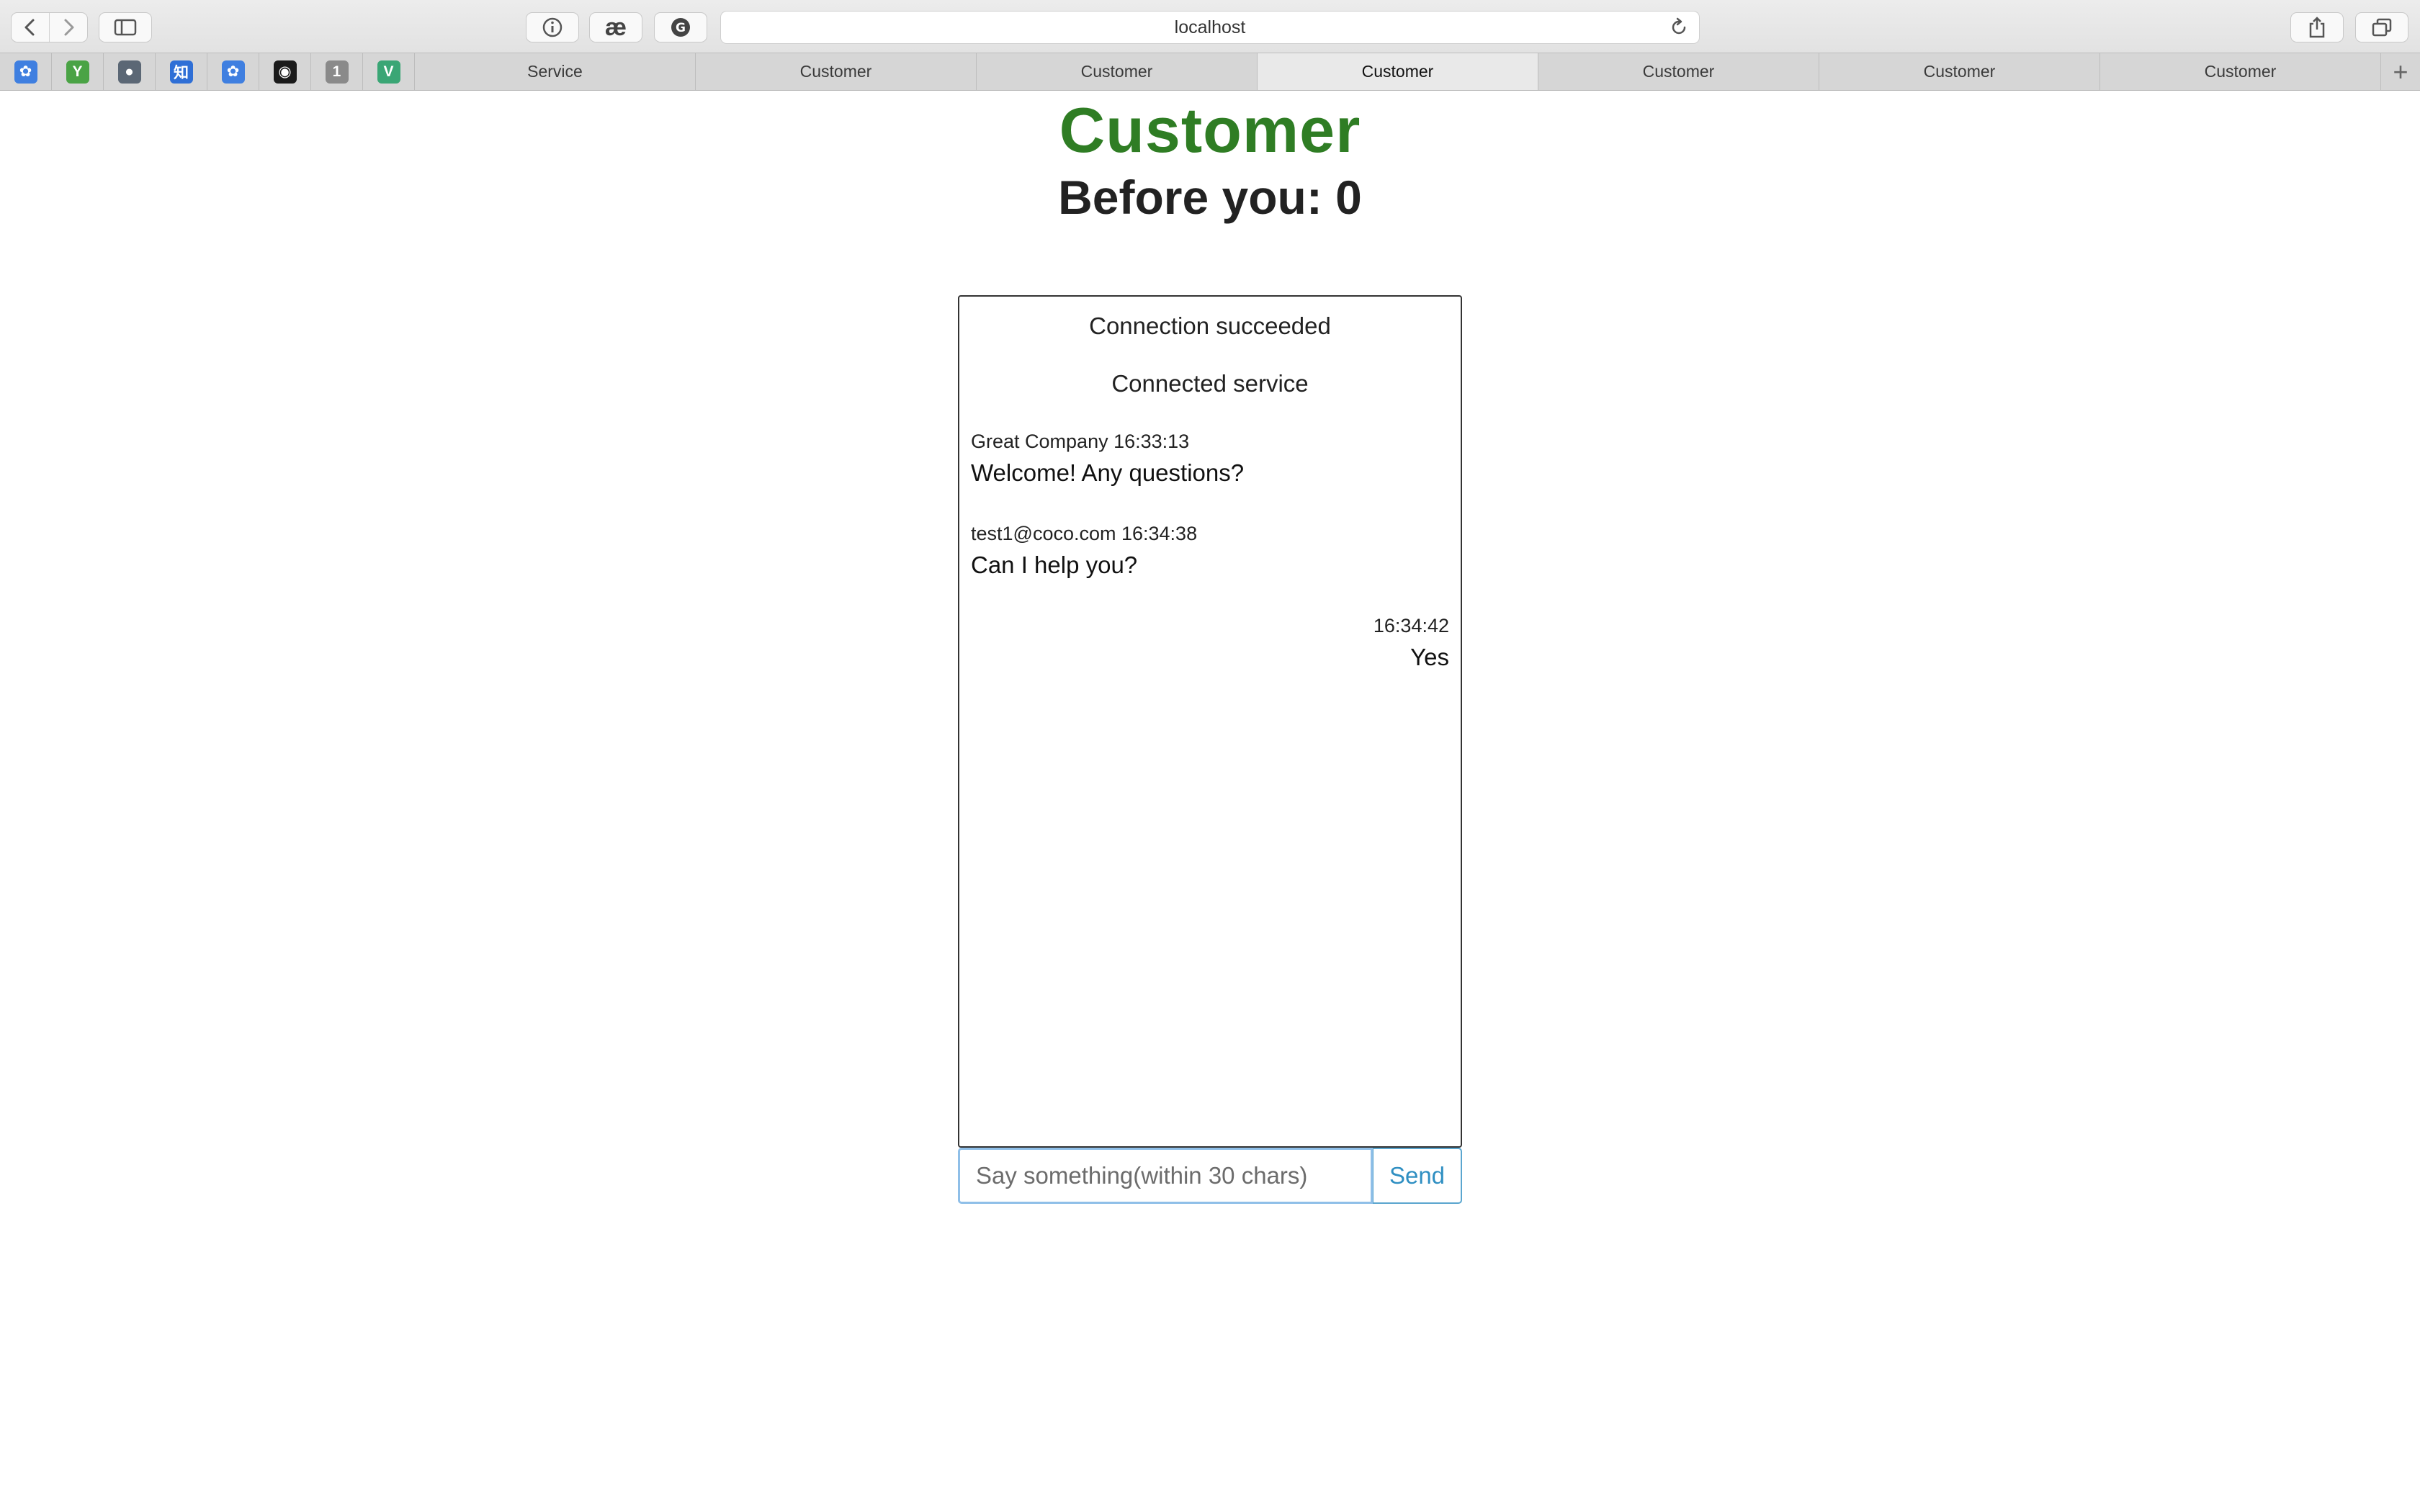  I want to click on globe-app-icon: ●, so click(129, 72).